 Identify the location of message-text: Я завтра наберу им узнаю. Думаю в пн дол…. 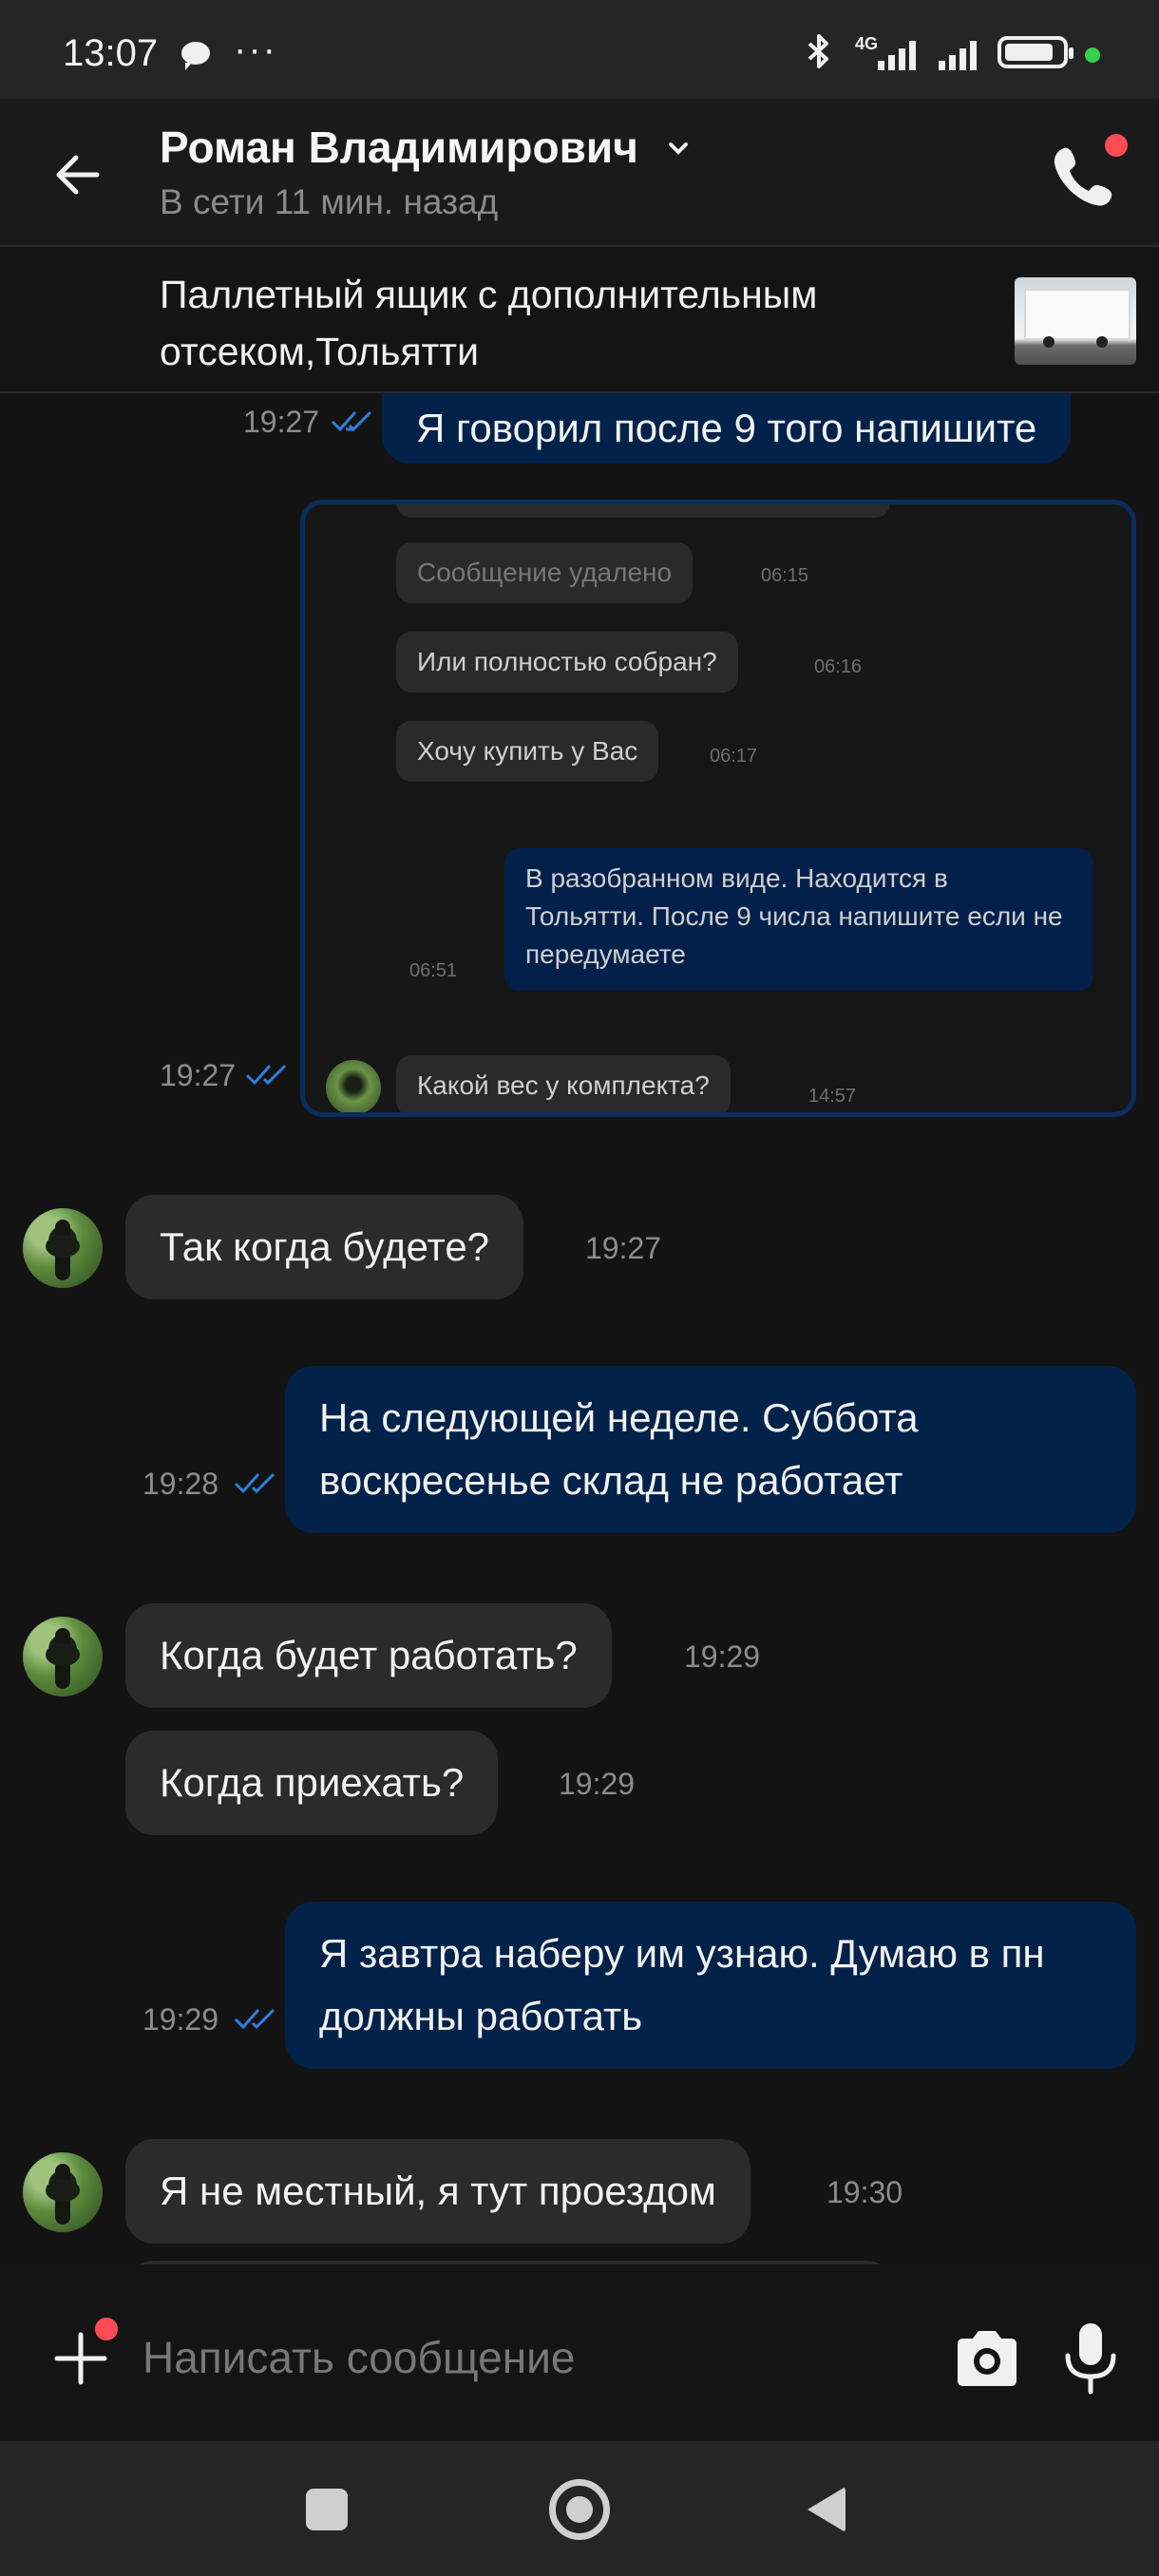
(682, 1984).